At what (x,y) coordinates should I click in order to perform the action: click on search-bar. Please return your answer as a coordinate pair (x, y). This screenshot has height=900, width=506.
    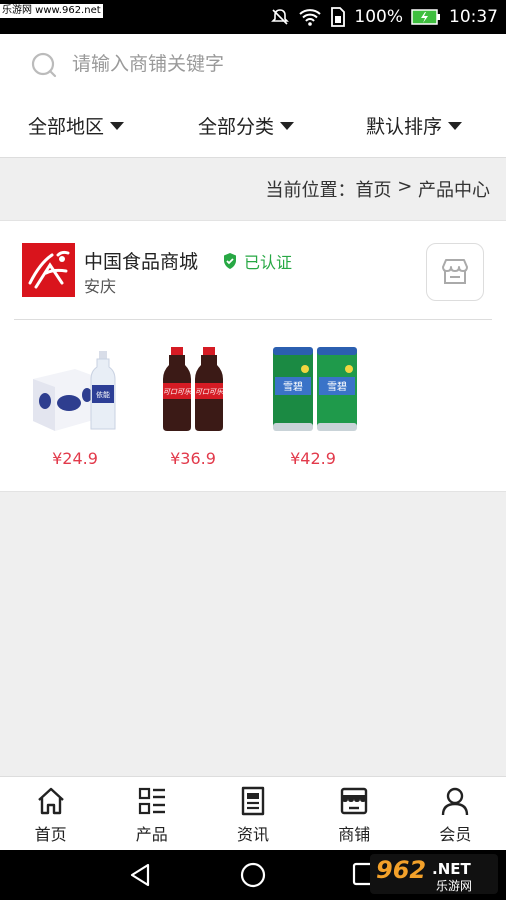
    Looking at the image, I should click on (253, 64).